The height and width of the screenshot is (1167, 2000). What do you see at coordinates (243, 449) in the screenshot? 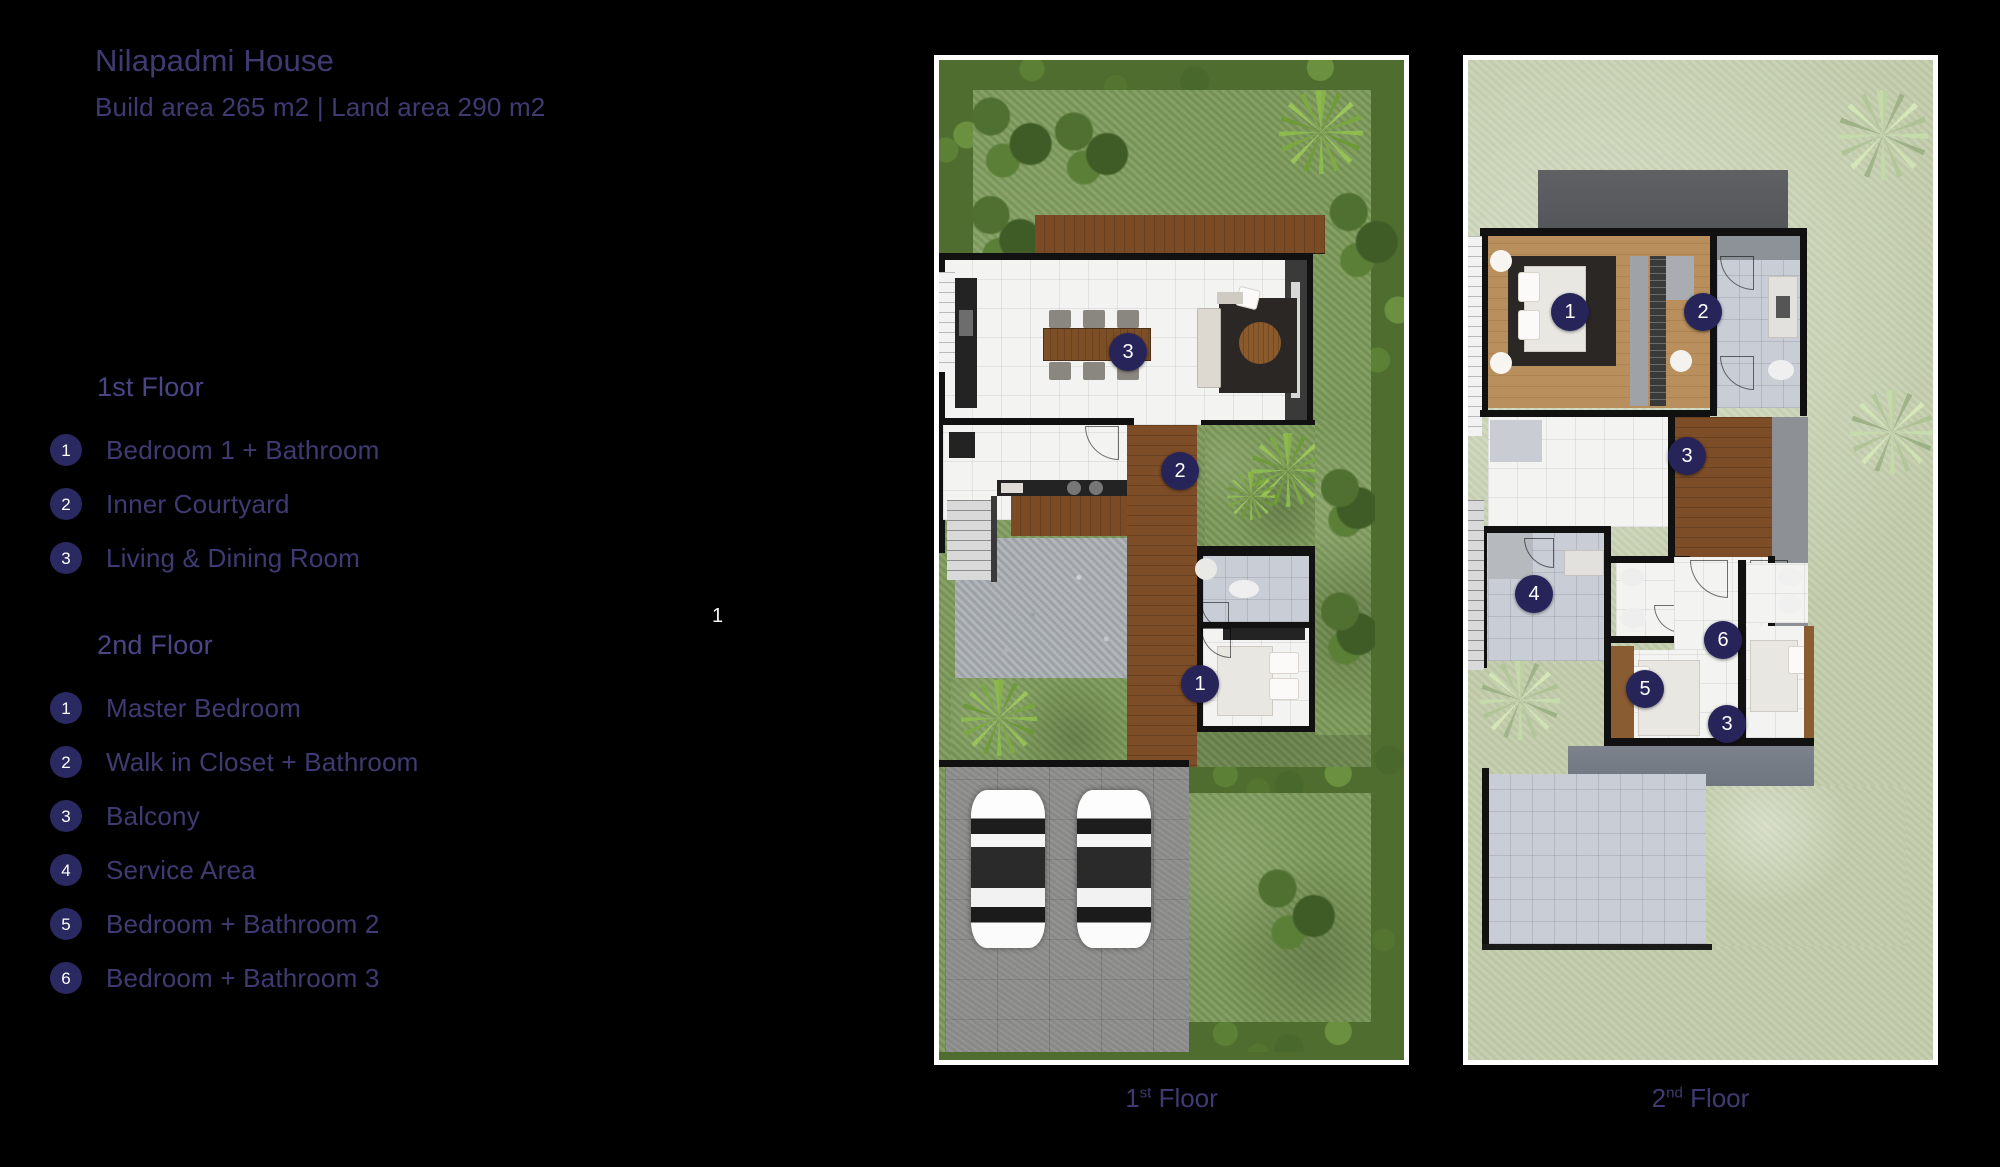
I see `legend-item-label: Bedroom 1 + Bathroom` at bounding box center [243, 449].